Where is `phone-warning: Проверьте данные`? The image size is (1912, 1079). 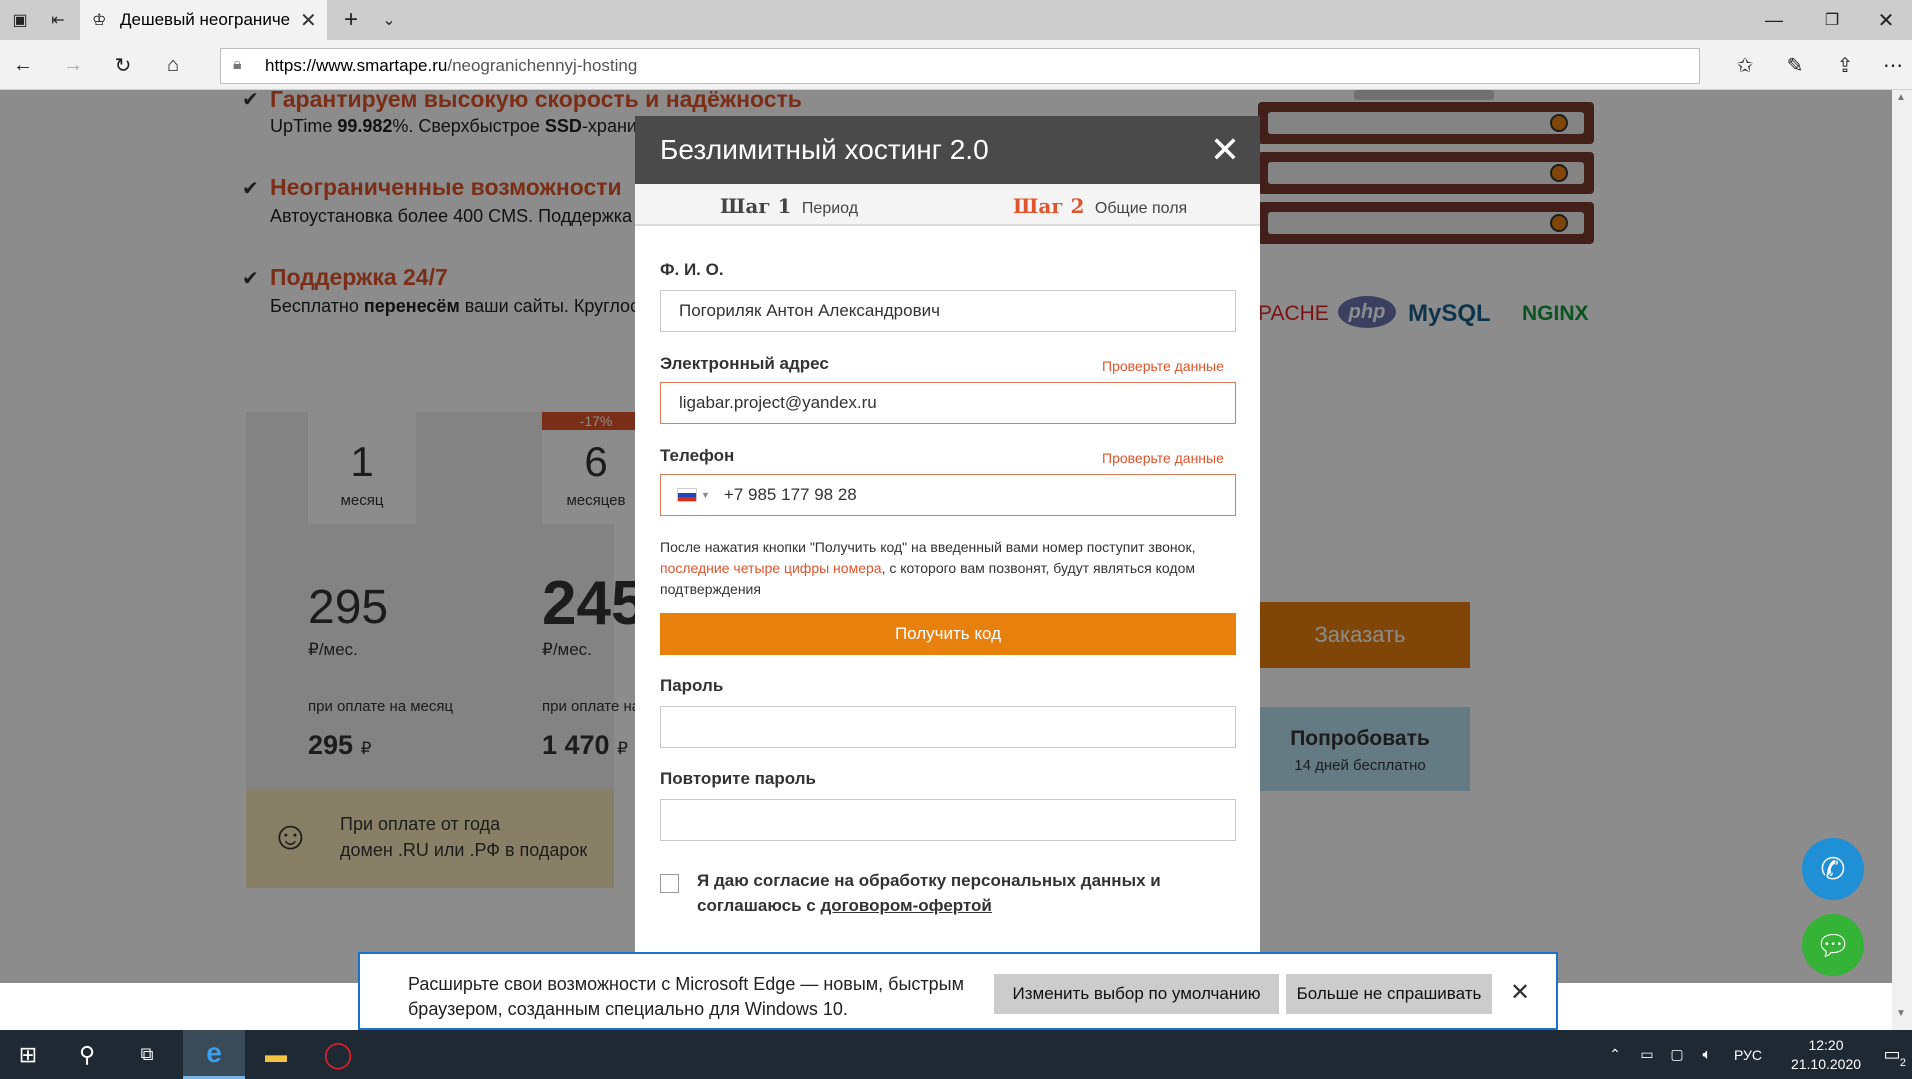 phone-warning: Проверьте данные is located at coordinates (1163, 458).